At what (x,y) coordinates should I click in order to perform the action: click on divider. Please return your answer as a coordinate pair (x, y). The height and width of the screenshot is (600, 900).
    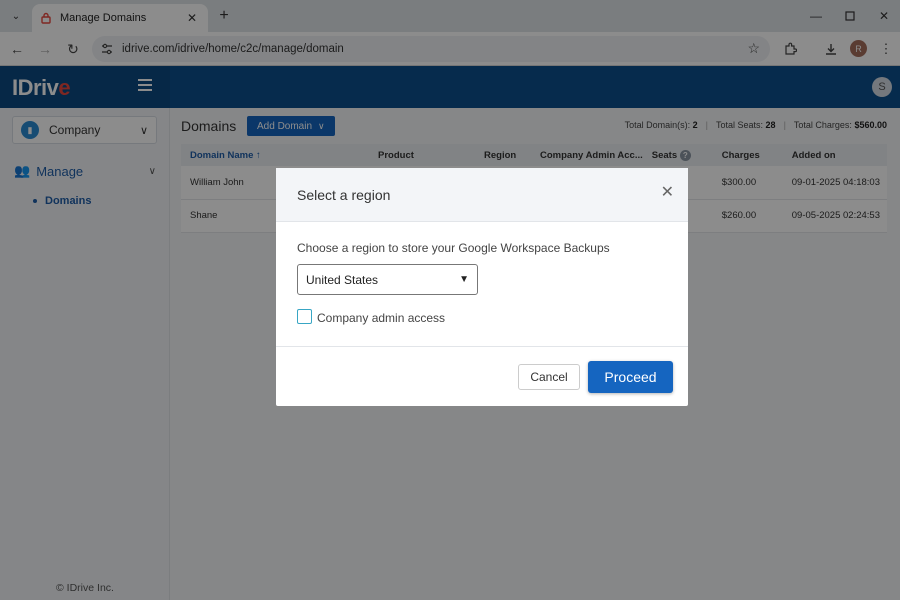
    Looking at the image, I should click on (482, 346).